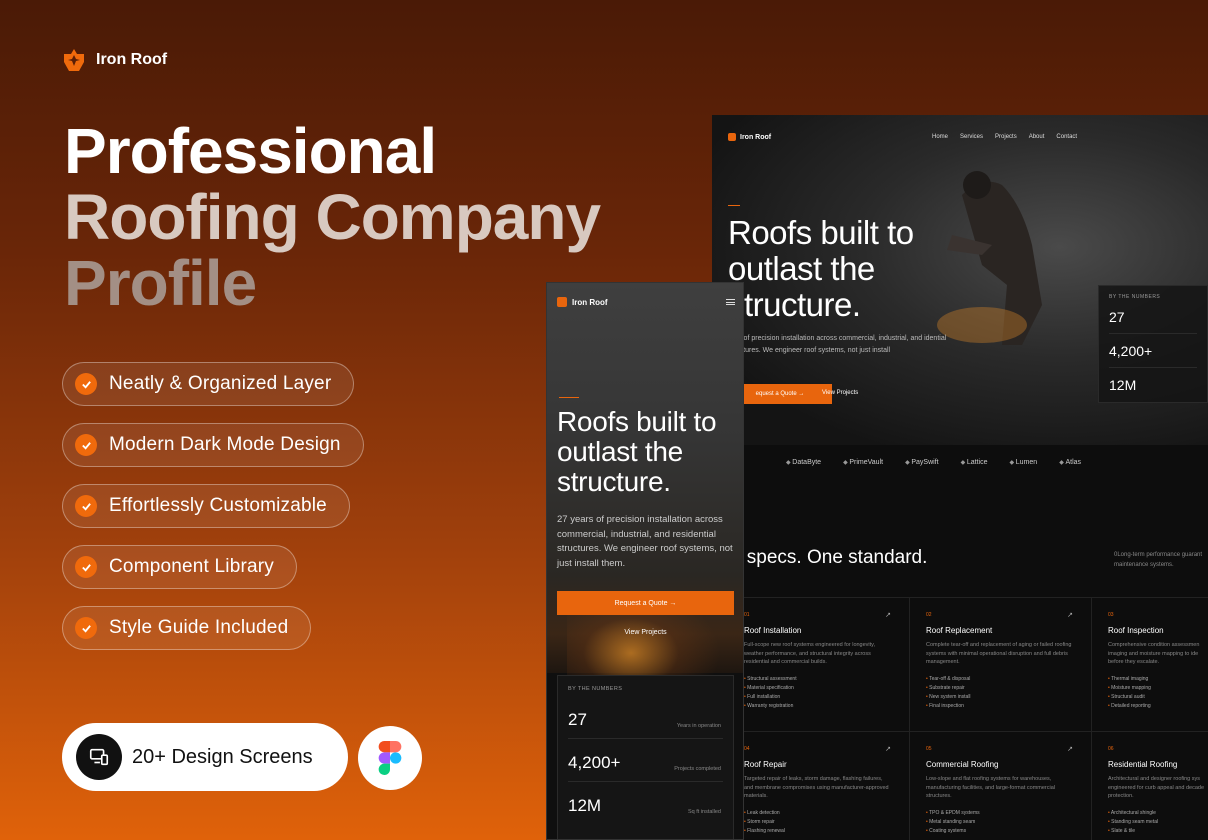 Image resolution: width=1208 pixels, height=840 pixels. Describe the element at coordinates (1000, 688) in the screenshot. I see `card-list-item: Substrate repair` at that location.